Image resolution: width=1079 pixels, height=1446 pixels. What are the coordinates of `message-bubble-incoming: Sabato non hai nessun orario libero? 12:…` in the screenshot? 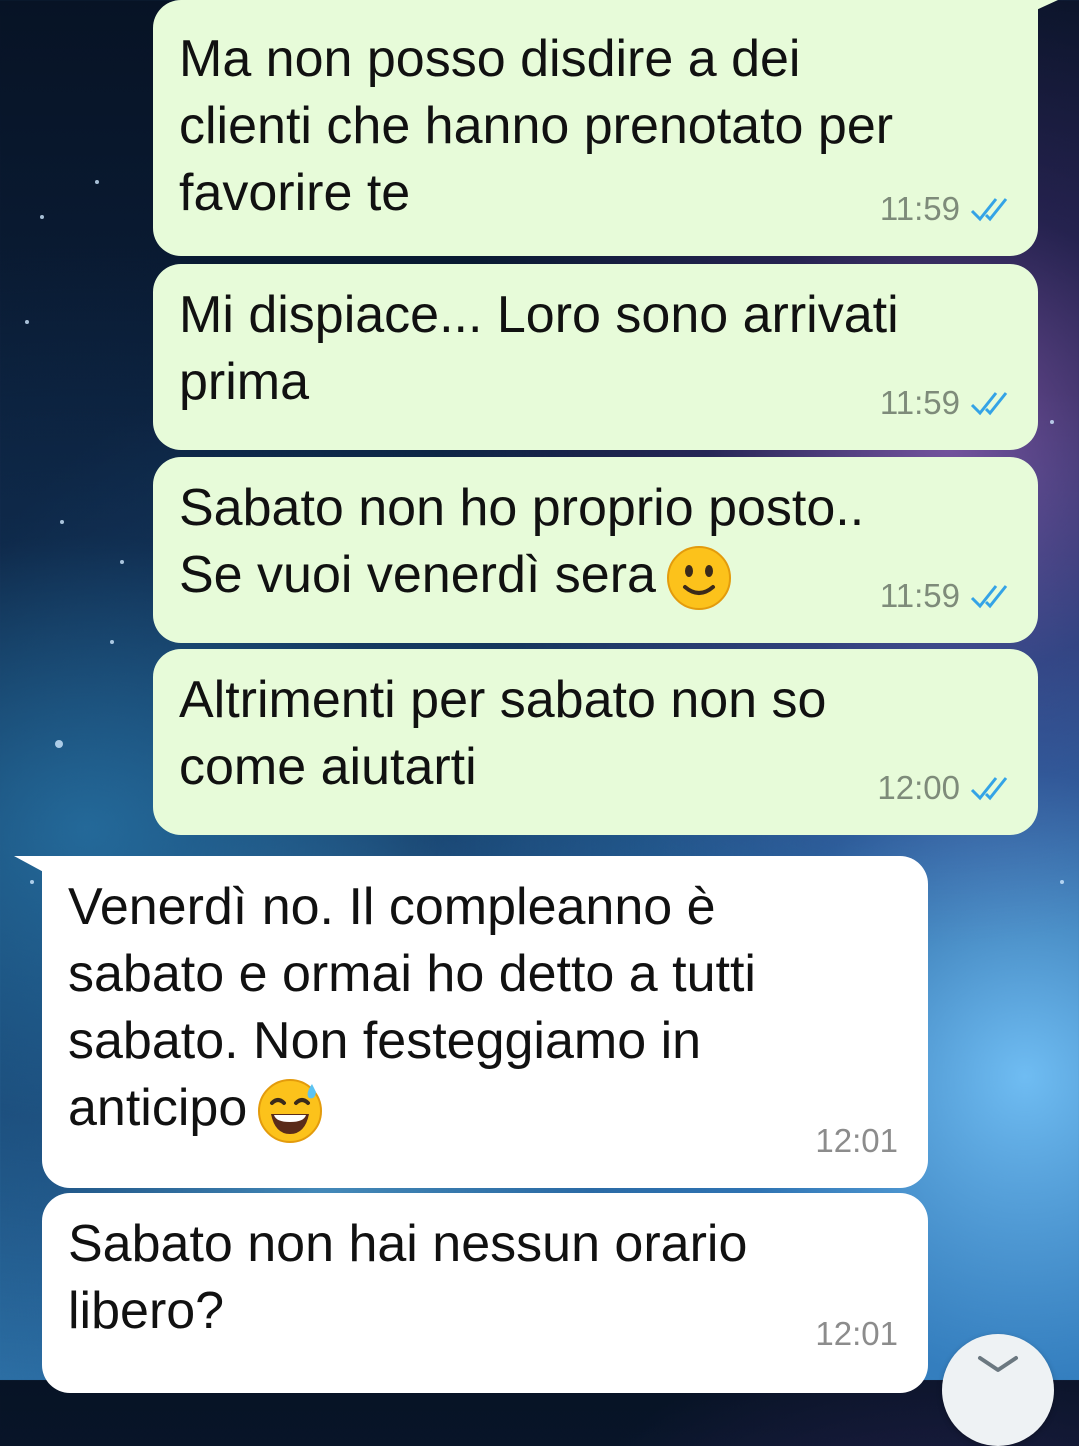 It's located at (485, 1293).